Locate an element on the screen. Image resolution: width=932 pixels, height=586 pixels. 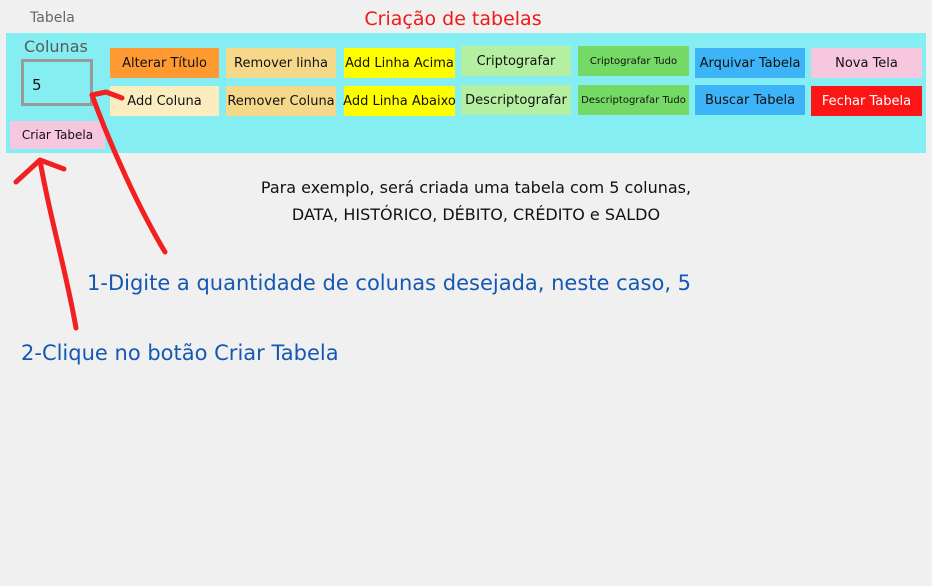
page-heading: Criação de tabelas is located at coordinates (453, 19).